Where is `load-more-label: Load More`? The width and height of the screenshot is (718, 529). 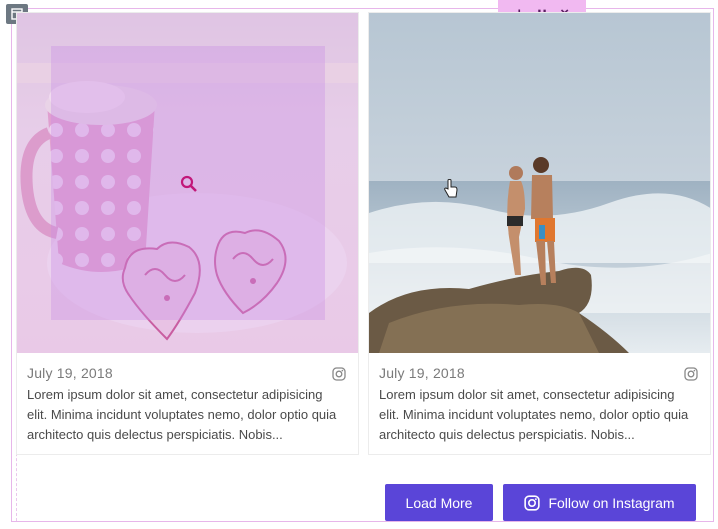 load-more-label: Load More is located at coordinates (439, 502).